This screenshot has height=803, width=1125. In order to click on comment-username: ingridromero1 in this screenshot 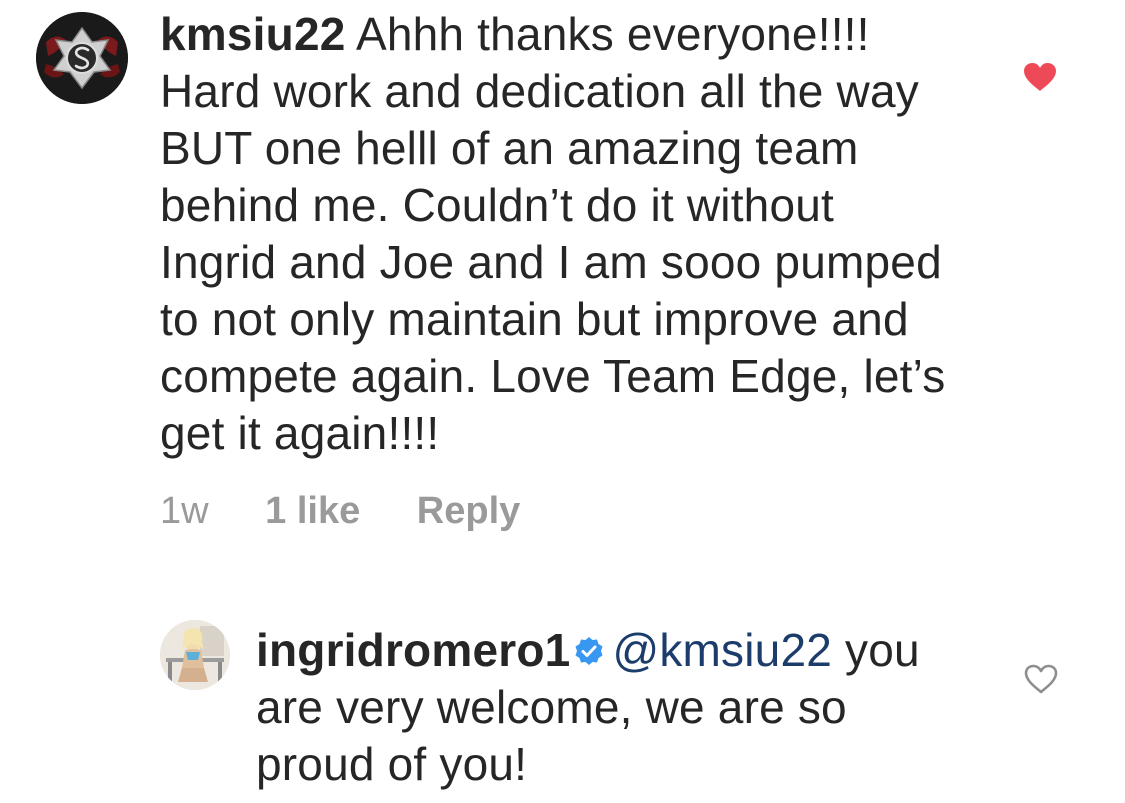, I will do `click(413, 650)`.